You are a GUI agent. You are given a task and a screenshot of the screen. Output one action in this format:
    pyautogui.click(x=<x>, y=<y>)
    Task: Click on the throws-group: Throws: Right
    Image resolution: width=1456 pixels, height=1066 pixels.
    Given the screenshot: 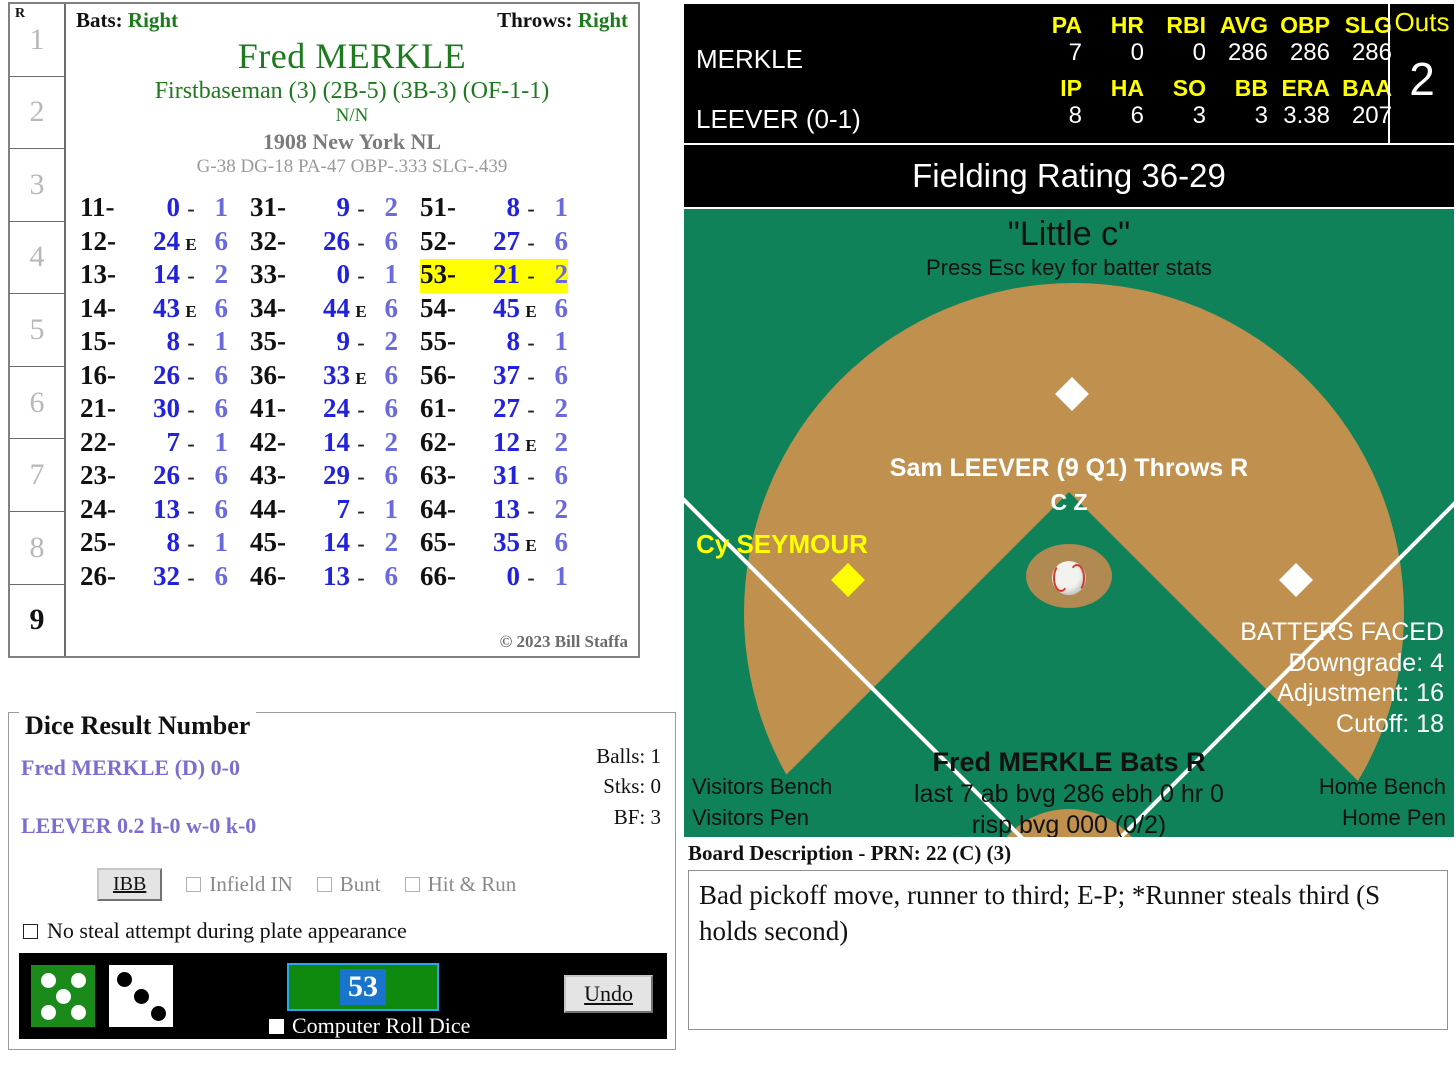 What is the action you would take?
    pyautogui.click(x=562, y=20)
    